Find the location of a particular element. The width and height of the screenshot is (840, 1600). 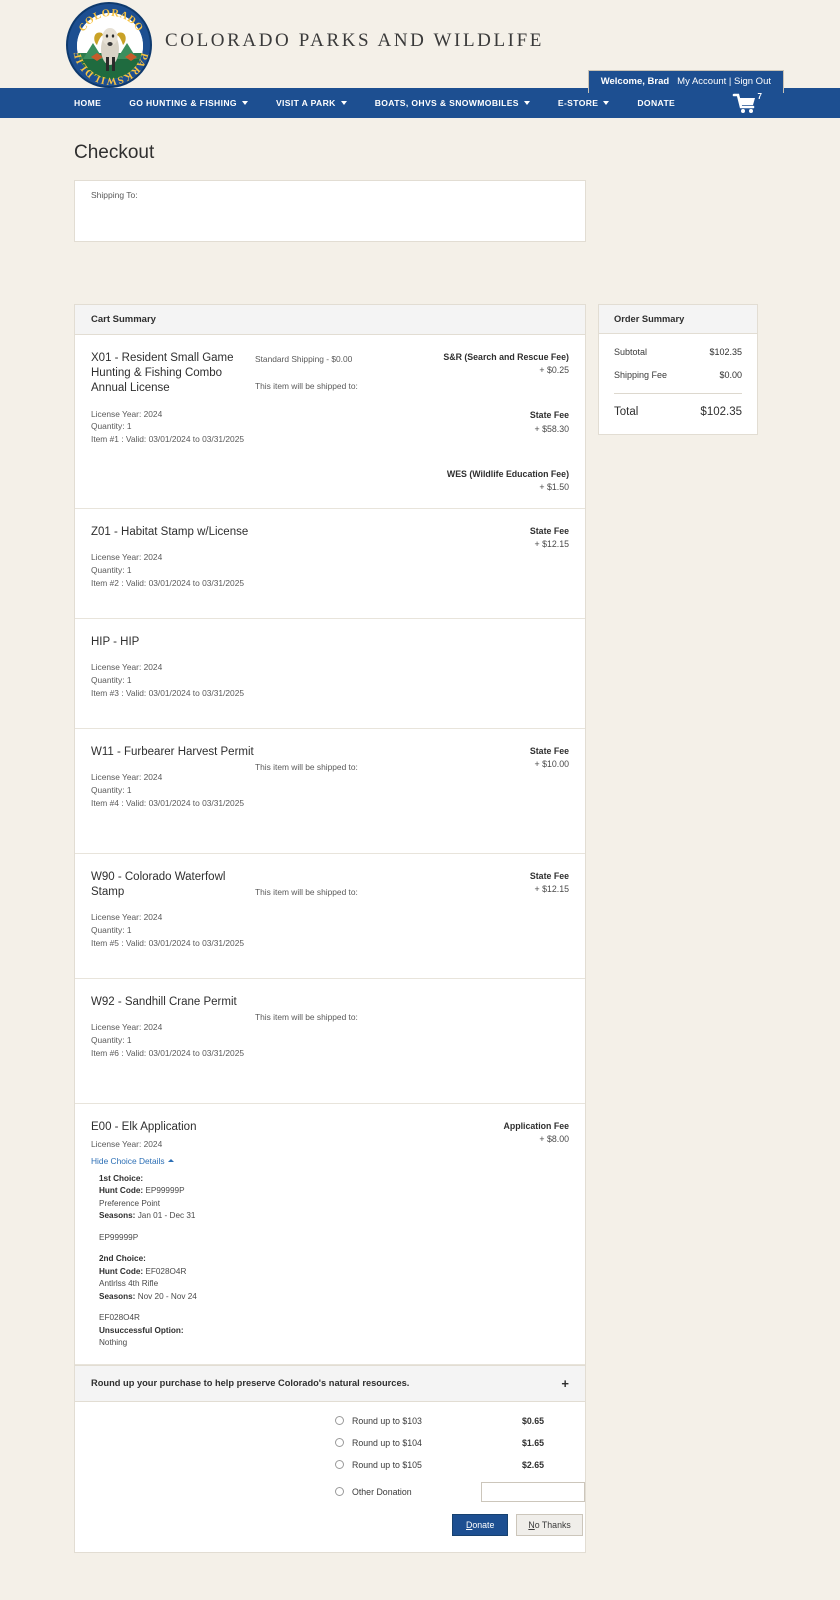

nav-item-e-store: E-STORE is located at coordinates (584, 103).